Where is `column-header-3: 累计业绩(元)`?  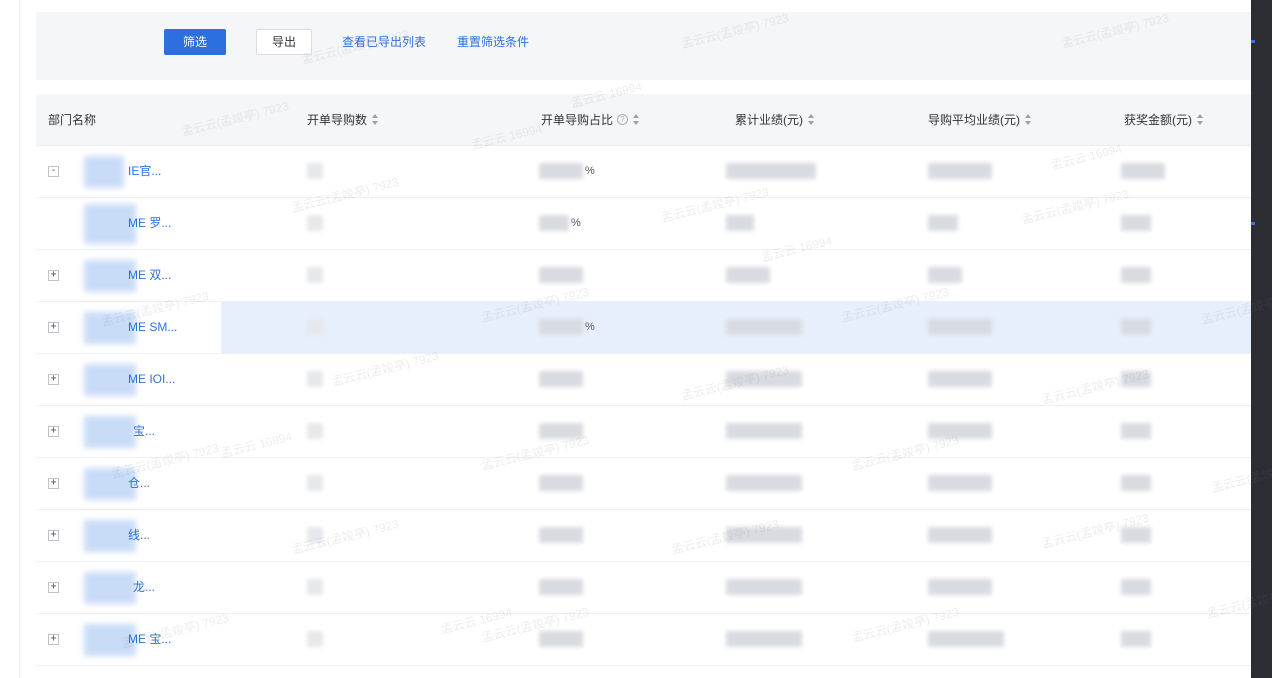 column-header-3: 累计业绩(元) is located at coordinates (775, 120).